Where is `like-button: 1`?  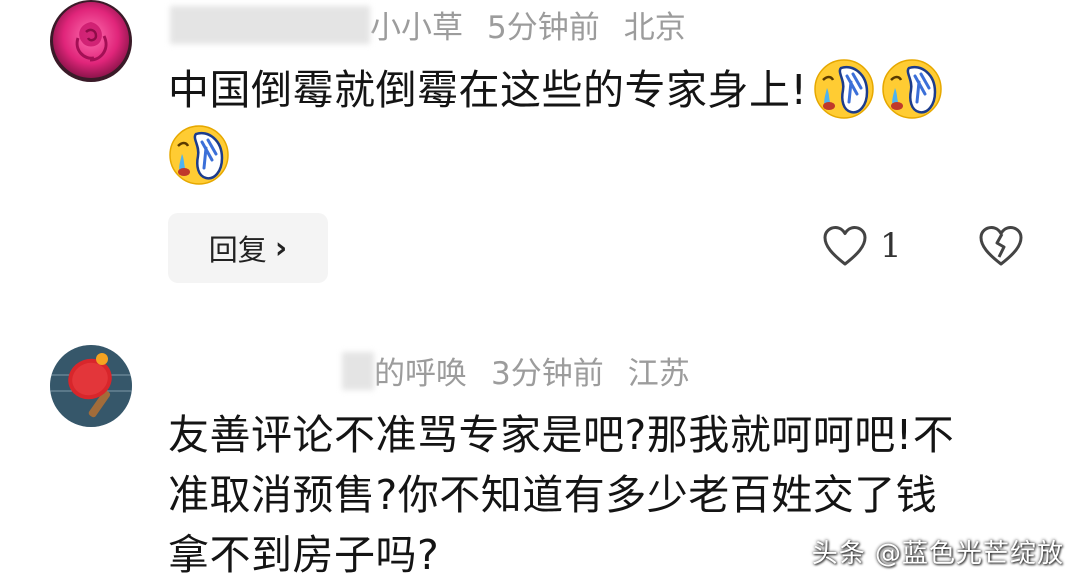
like-button: 1 is located at coordinates (862, 246).